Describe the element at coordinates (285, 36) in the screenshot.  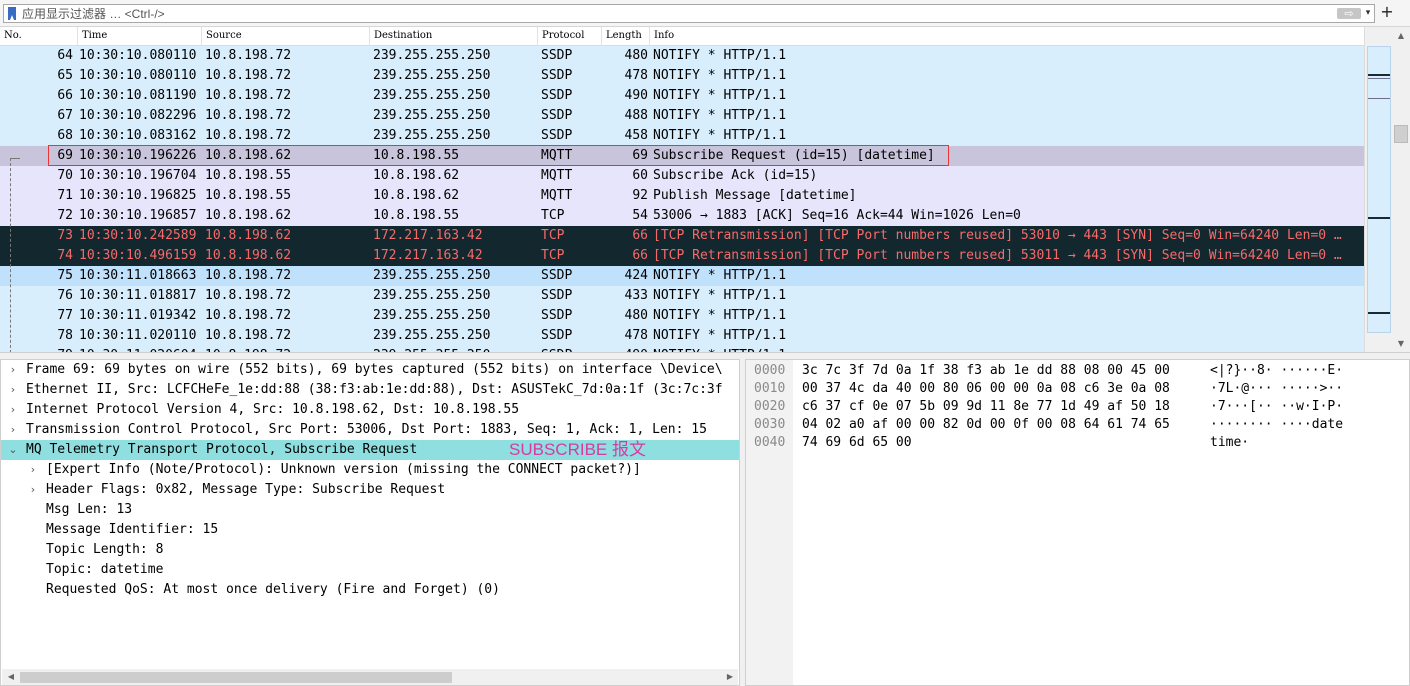
I see `column-header-source: Source` at that location.